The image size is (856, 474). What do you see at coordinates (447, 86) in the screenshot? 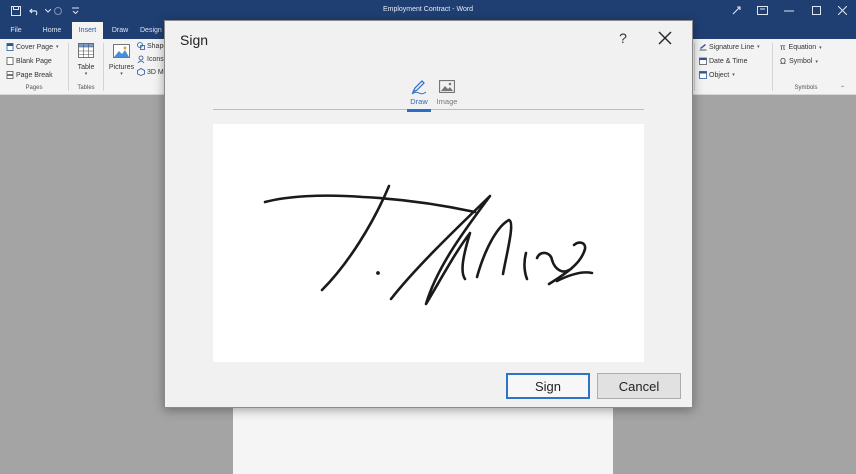
I see `image-icon` at bounding box center [447, 86].